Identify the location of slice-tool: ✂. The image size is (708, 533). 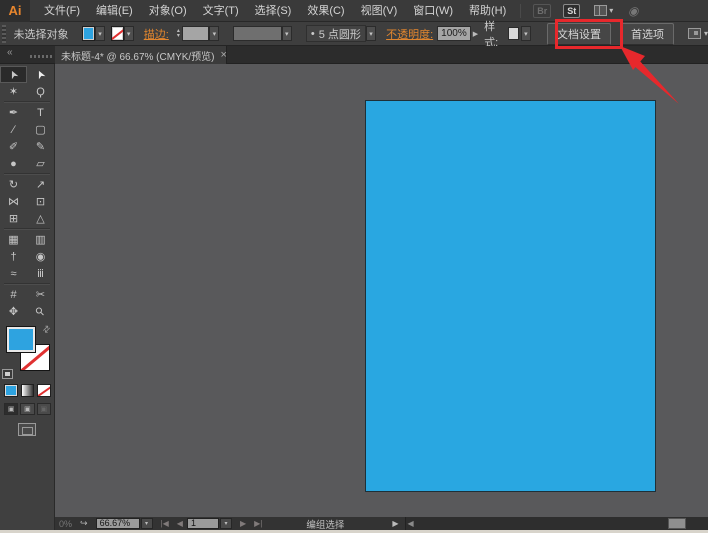
(40, 294).